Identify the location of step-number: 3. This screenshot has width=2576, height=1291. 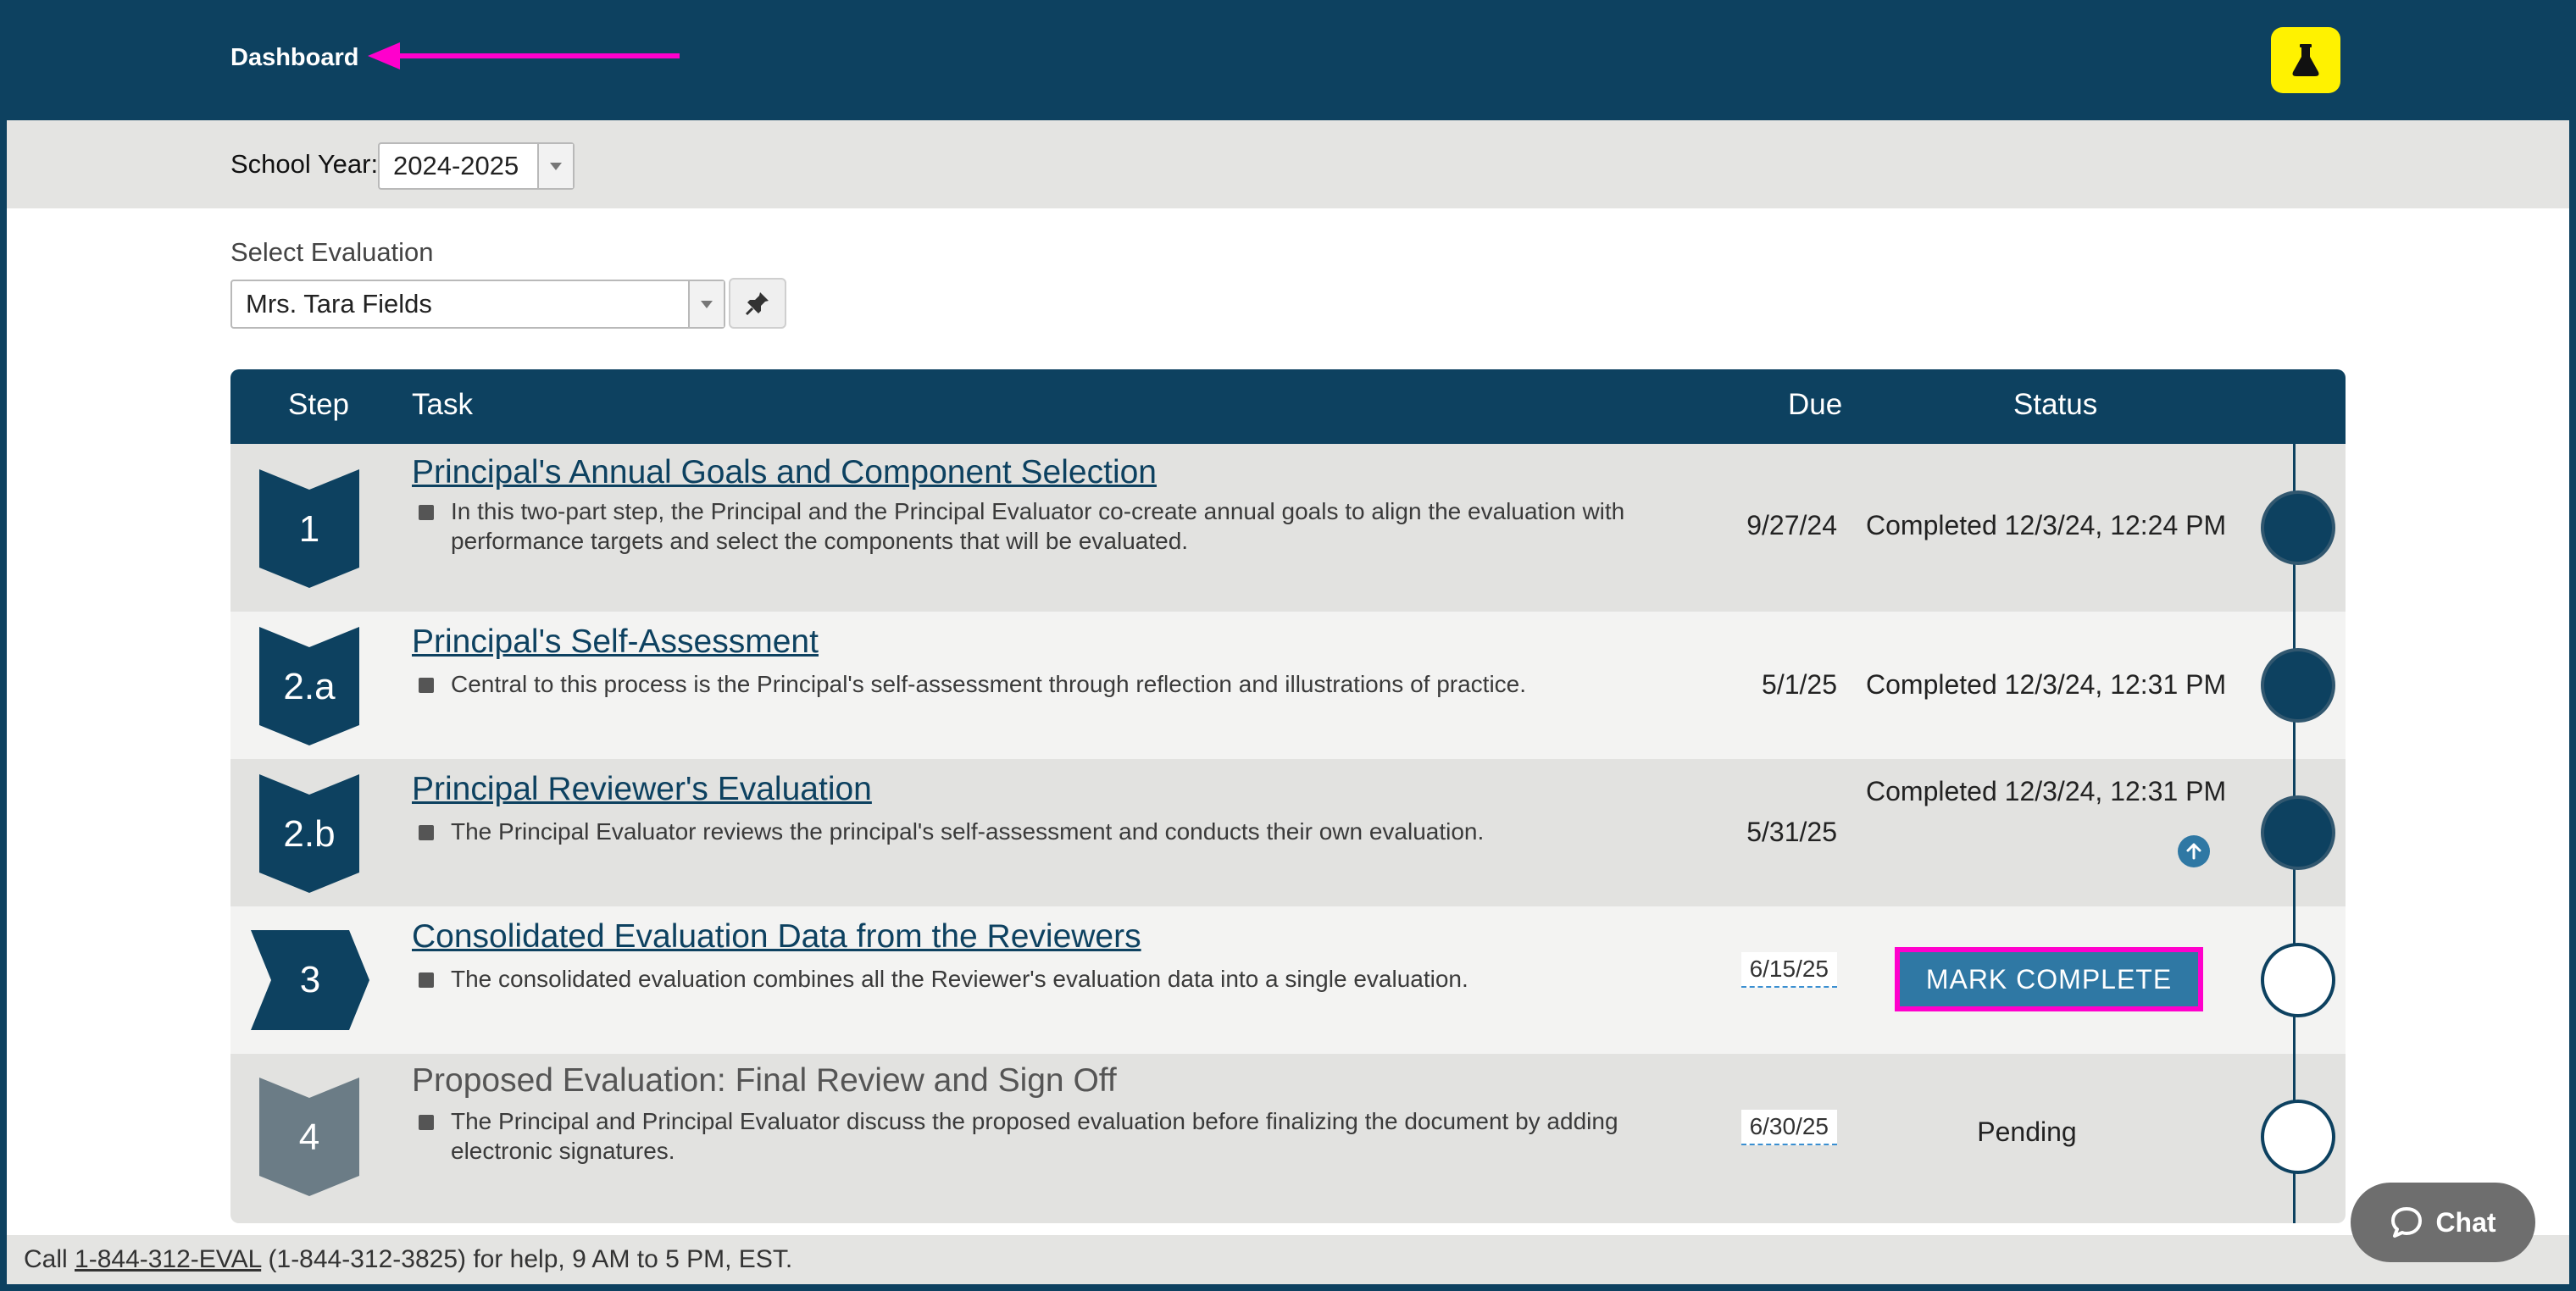
(310, 980).